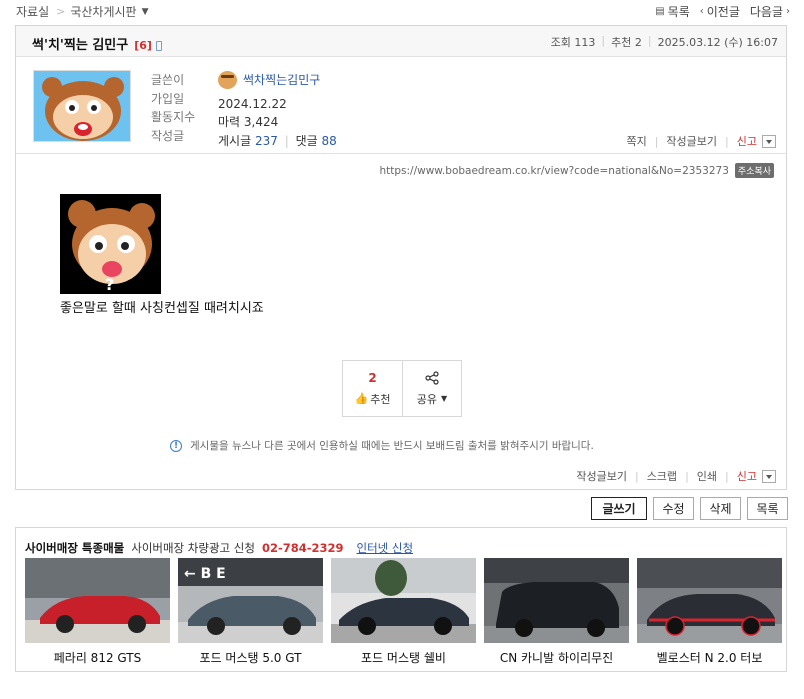  What do you see at coordinates (82, 106) in the screenshot?
I see `author-avatar` at bounding box center [82, 106].